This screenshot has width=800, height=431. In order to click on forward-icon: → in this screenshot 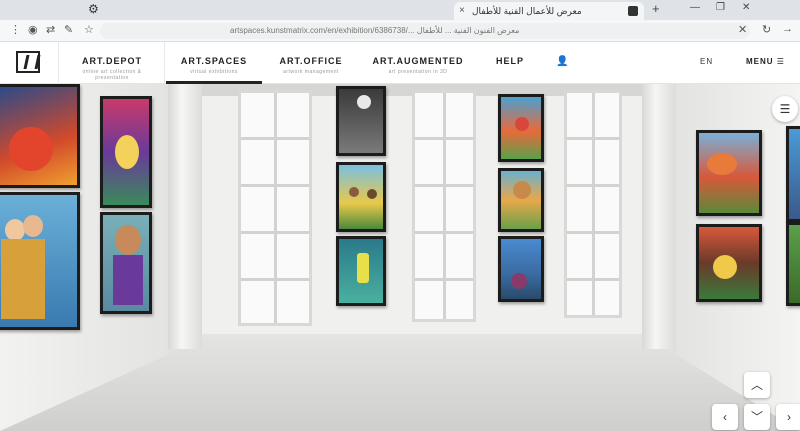, I will do `click(787, 29)`.